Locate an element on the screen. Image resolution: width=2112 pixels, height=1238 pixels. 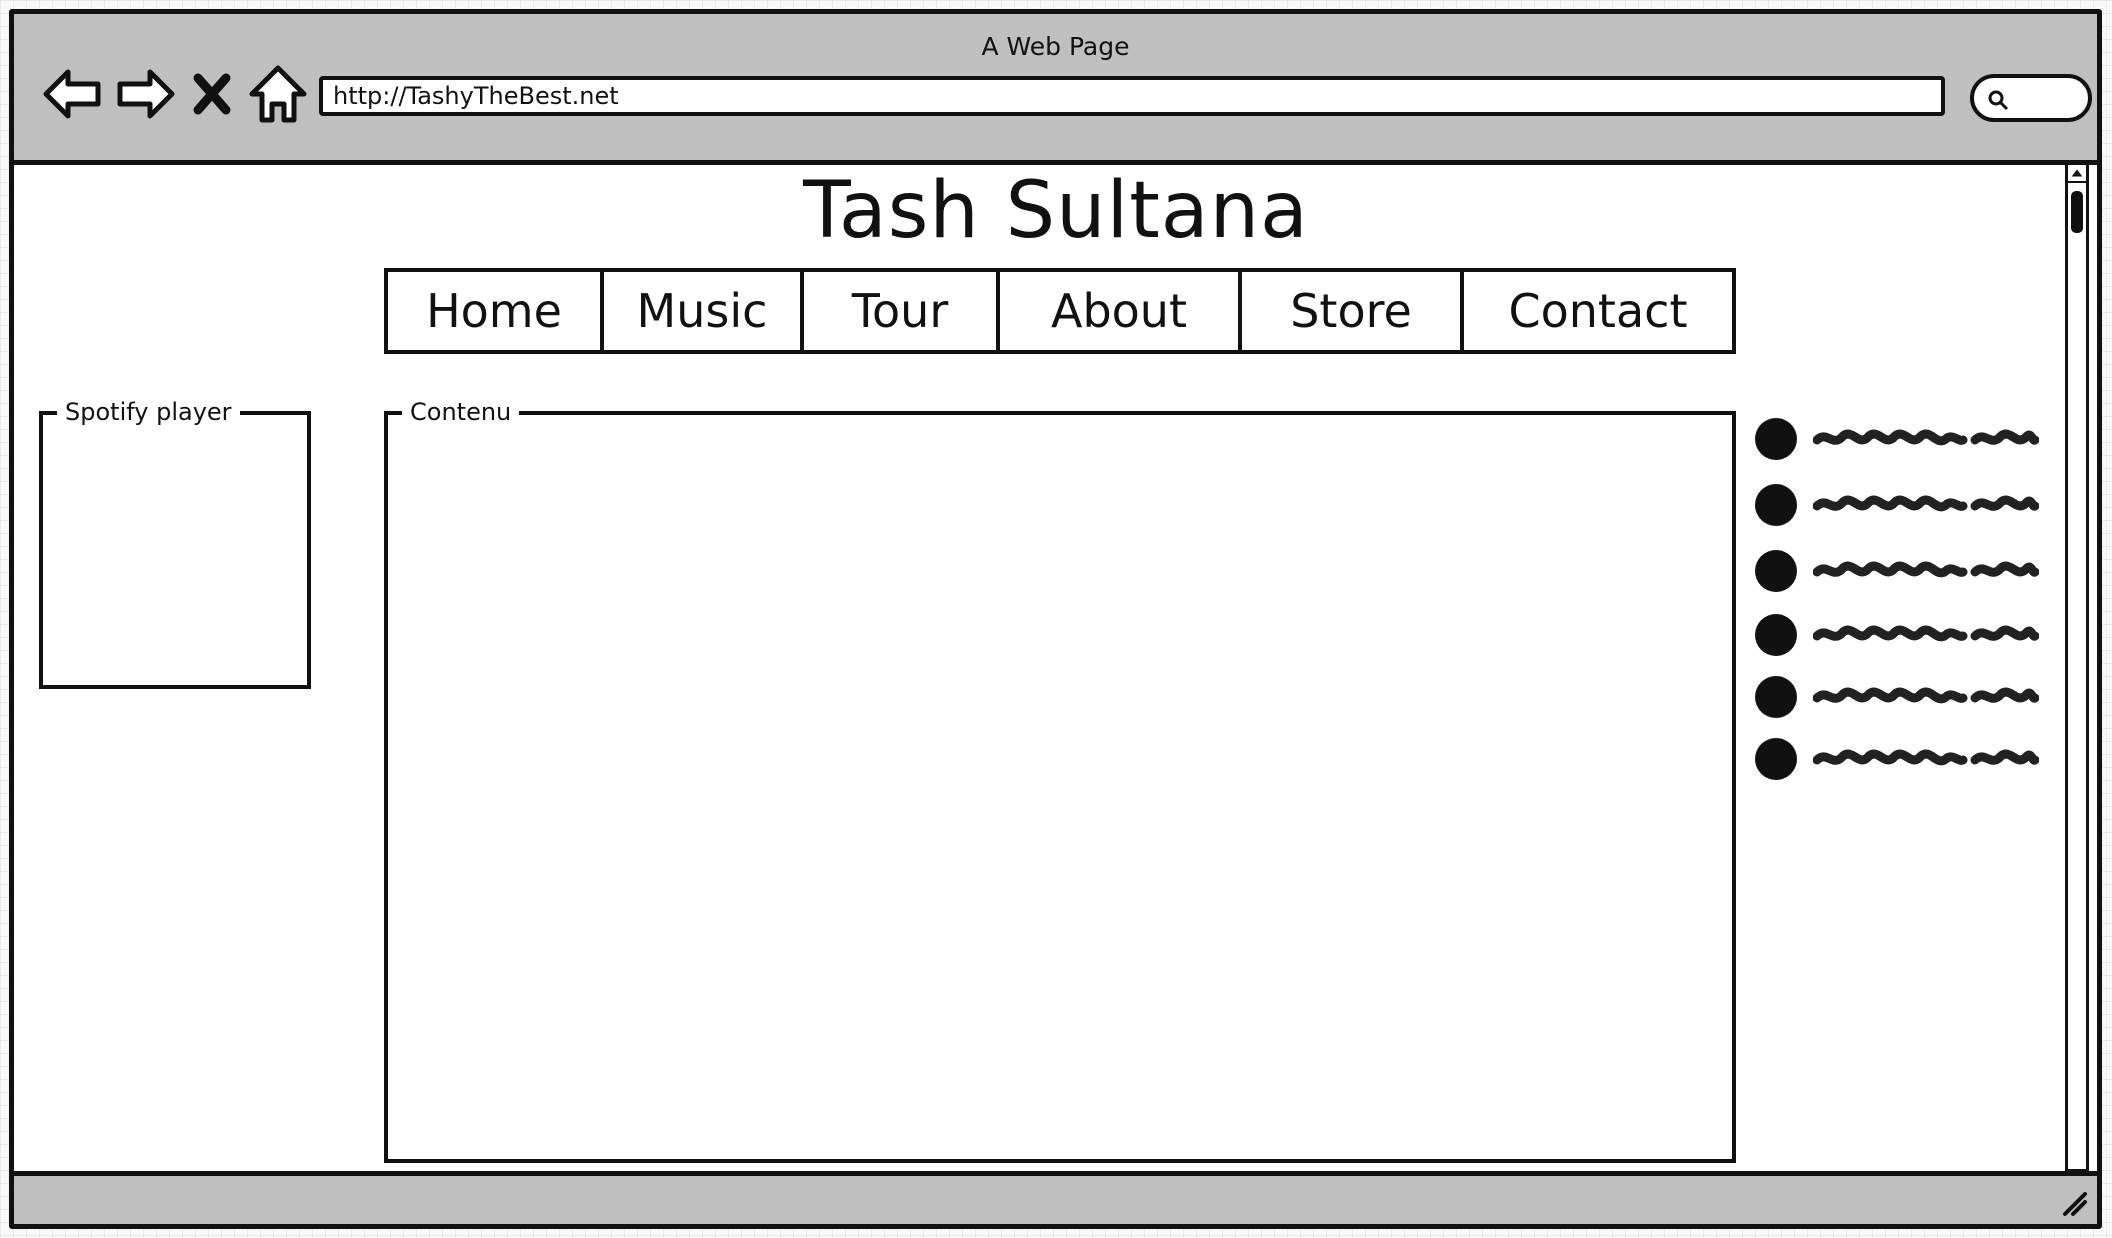
nav-music: Music is located at coordinates (704, 311).